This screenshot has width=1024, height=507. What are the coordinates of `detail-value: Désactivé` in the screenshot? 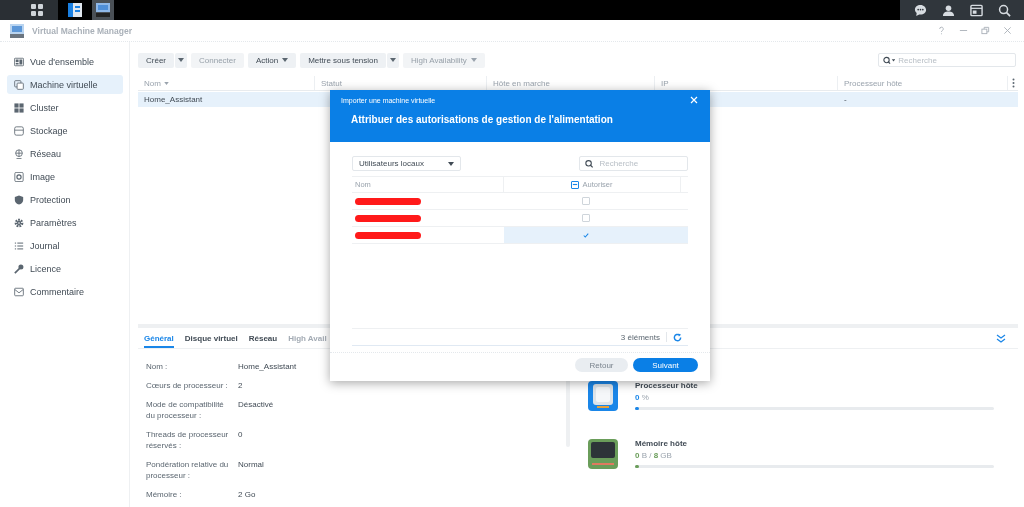 It's located at (256, 405).